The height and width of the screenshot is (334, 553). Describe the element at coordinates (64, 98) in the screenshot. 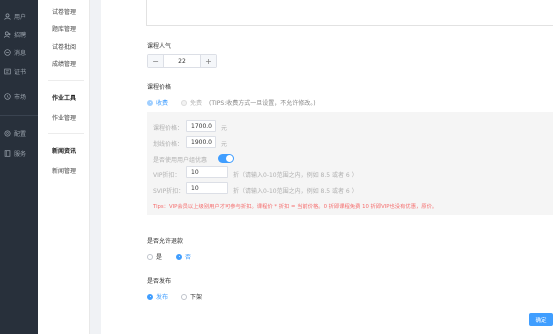

I see `subnav-section-homework-tools: 作业工具` at that location.